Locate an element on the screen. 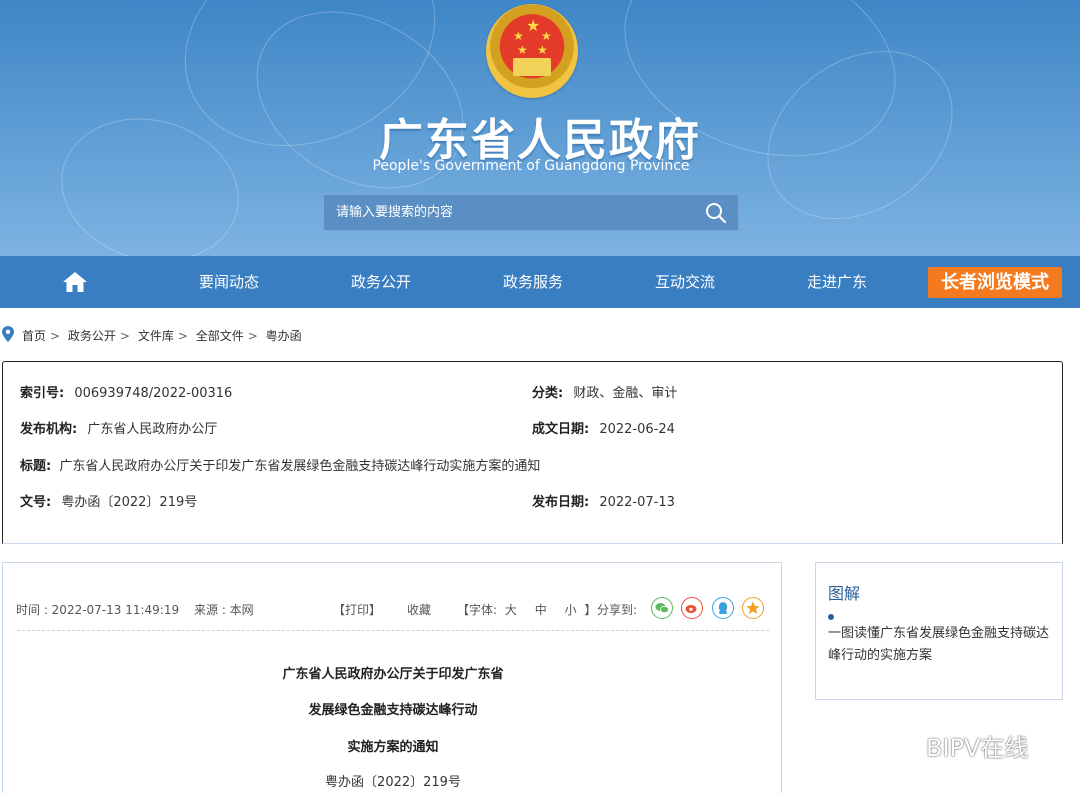 Image resolution: width=1080 pixels, height=793 pixels. search-box is located at coordinates (531, 212).